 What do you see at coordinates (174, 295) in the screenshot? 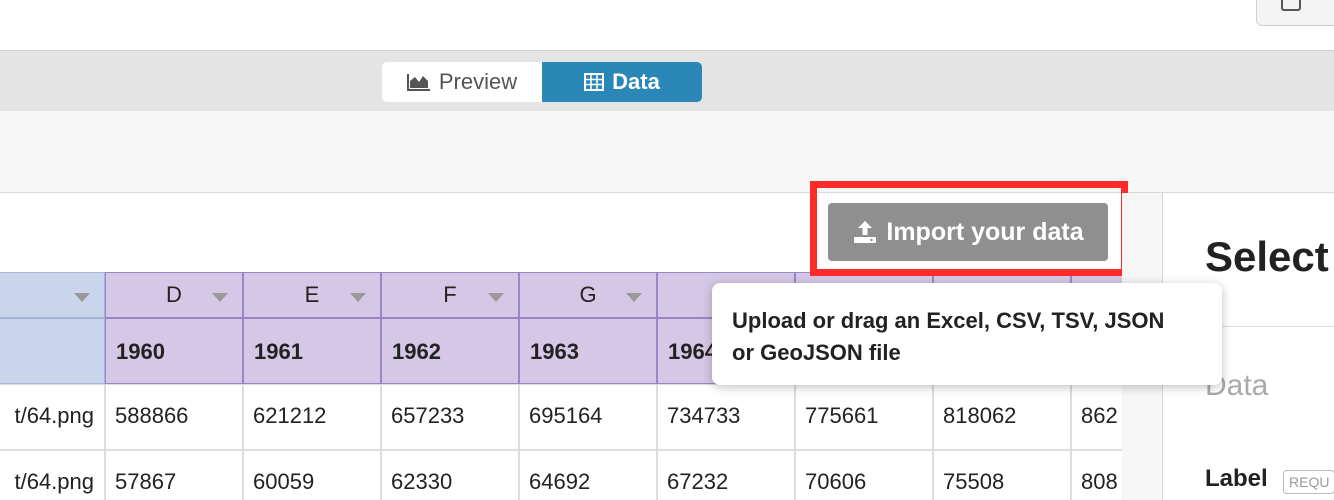
I see `column-header-d: D` at bounding box center [174, 295].